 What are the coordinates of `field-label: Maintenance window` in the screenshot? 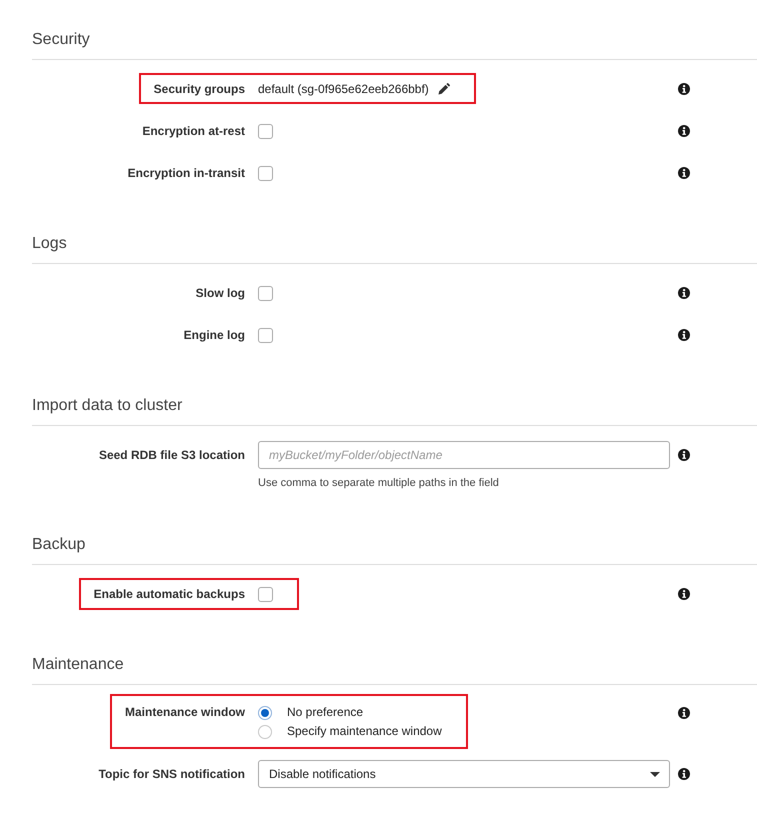 It's located at (184, 712).